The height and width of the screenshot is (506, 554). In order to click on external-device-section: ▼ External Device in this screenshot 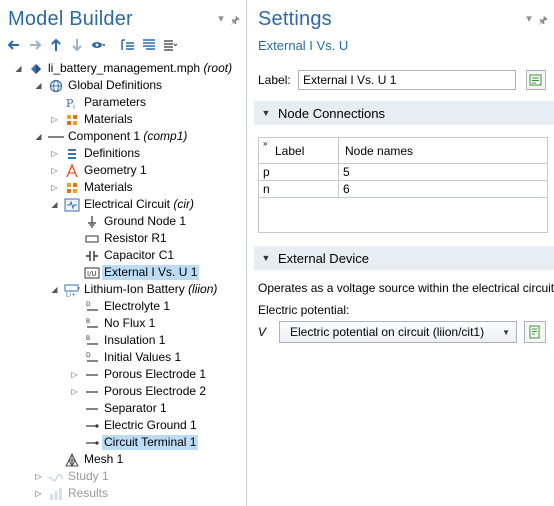, I will do `click(404, 258)`.